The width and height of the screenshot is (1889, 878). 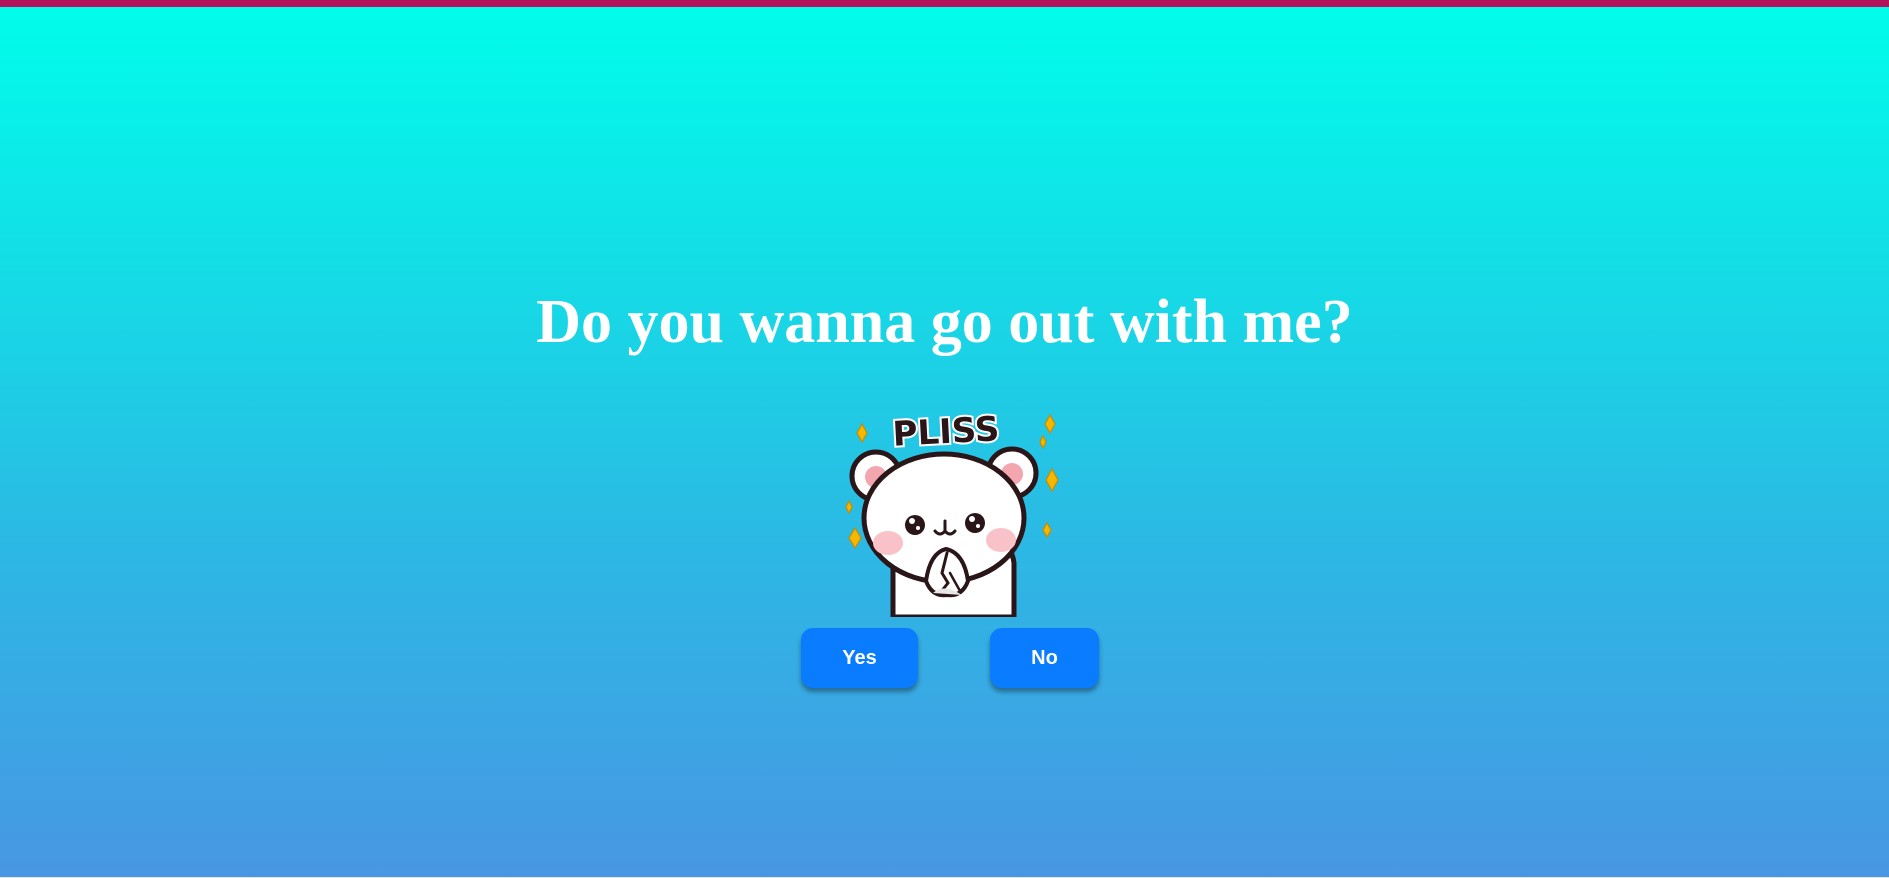 I want to click on question-heading: Do you wanna go out with me?, so click(x=944, y=322).